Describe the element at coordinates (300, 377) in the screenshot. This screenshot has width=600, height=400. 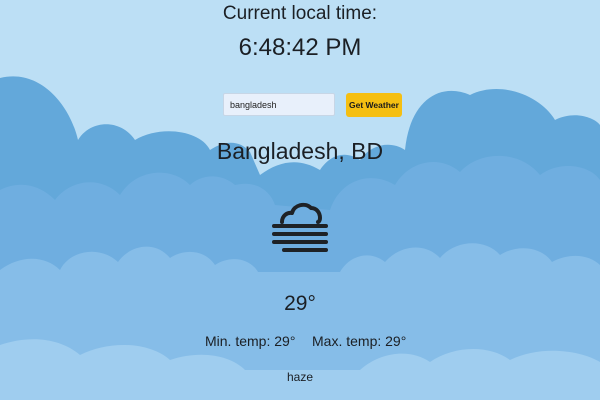
I see `weather-description: haze` at that location.